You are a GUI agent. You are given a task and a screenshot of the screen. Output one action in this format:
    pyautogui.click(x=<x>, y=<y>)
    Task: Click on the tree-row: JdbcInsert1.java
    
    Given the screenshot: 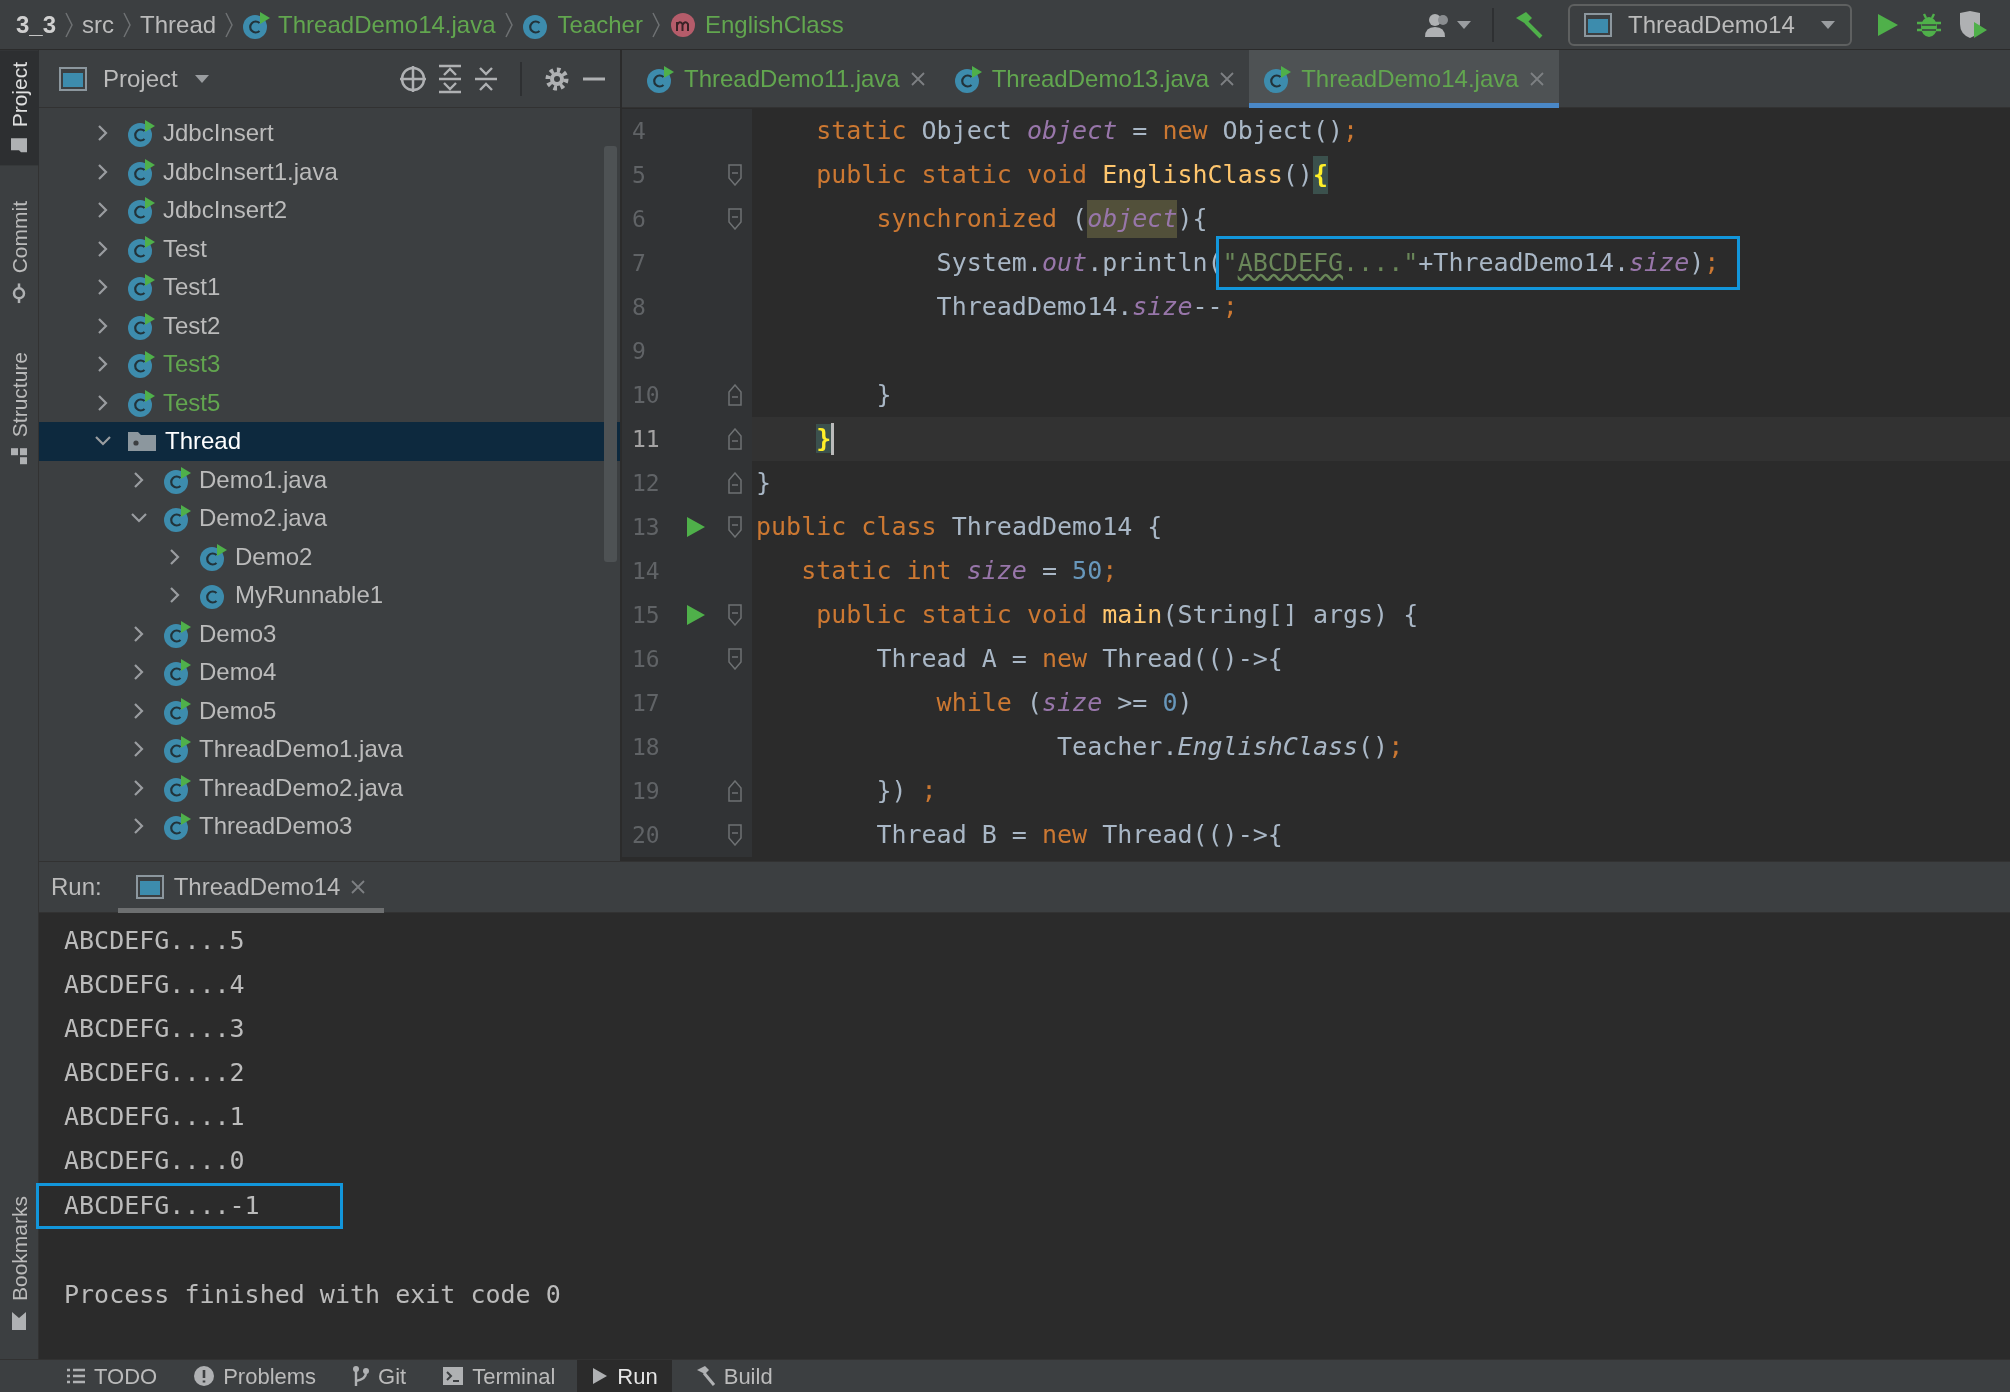 What is the action you would take?
    pyautogui.click(x=329, y=171)
    